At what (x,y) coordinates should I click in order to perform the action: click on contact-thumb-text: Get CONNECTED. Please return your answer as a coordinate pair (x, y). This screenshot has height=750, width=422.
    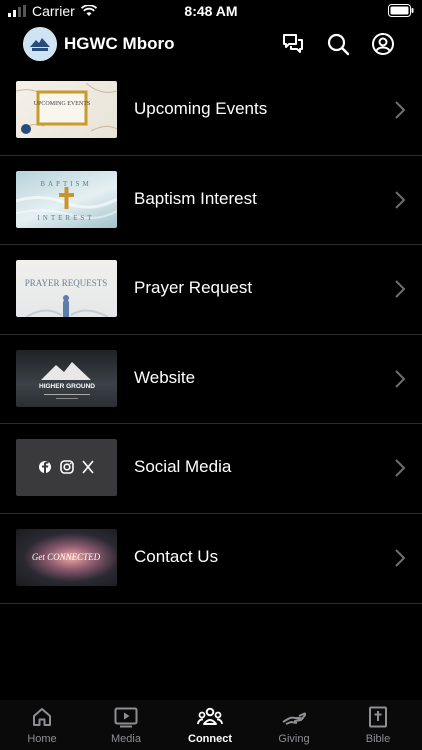
    Looking at the image, I should click on (66, 557).